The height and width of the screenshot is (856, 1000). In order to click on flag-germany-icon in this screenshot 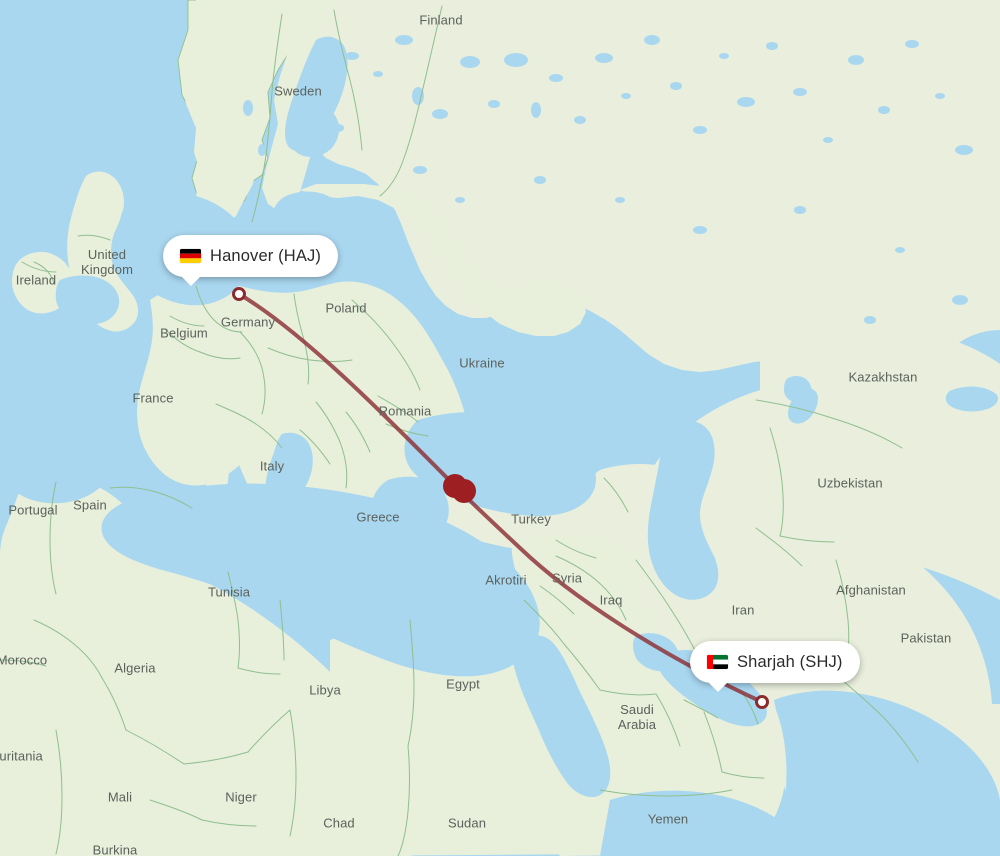, I will do `click(190, 256)`.